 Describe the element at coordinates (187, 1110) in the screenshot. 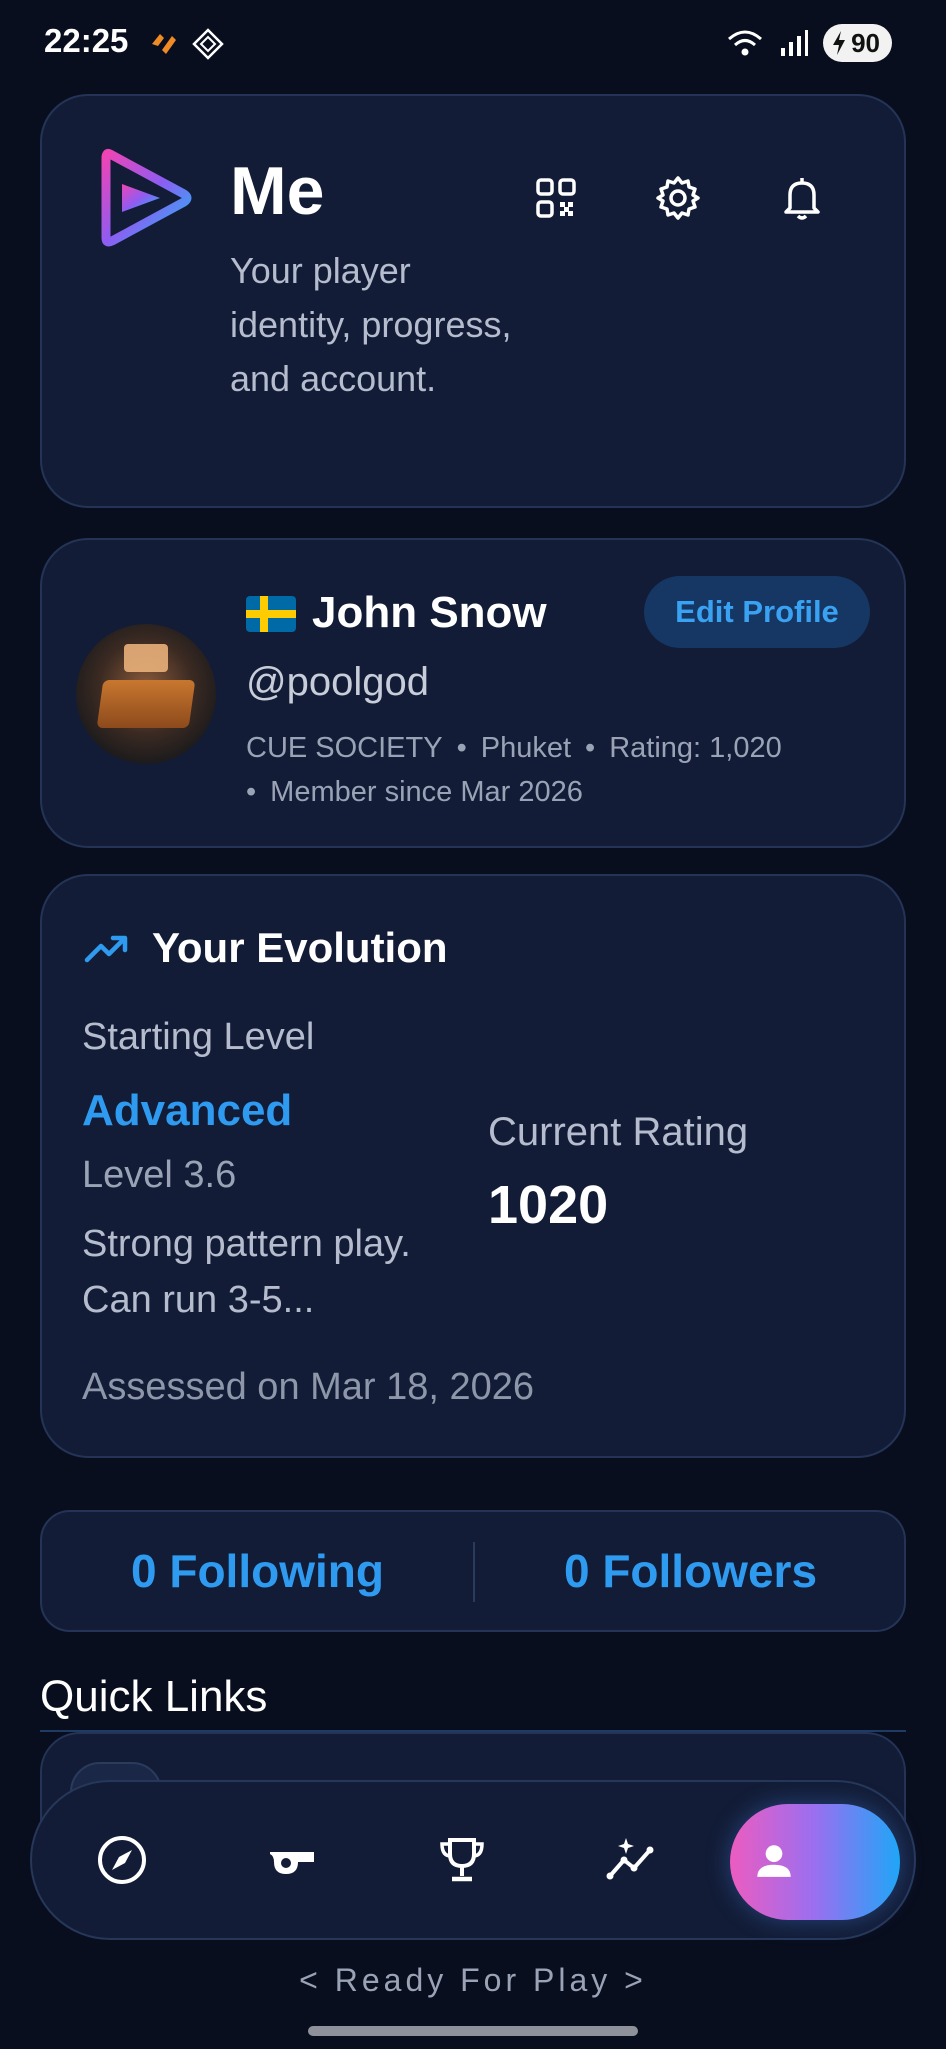

I see `level-name: Advanced` at that location.